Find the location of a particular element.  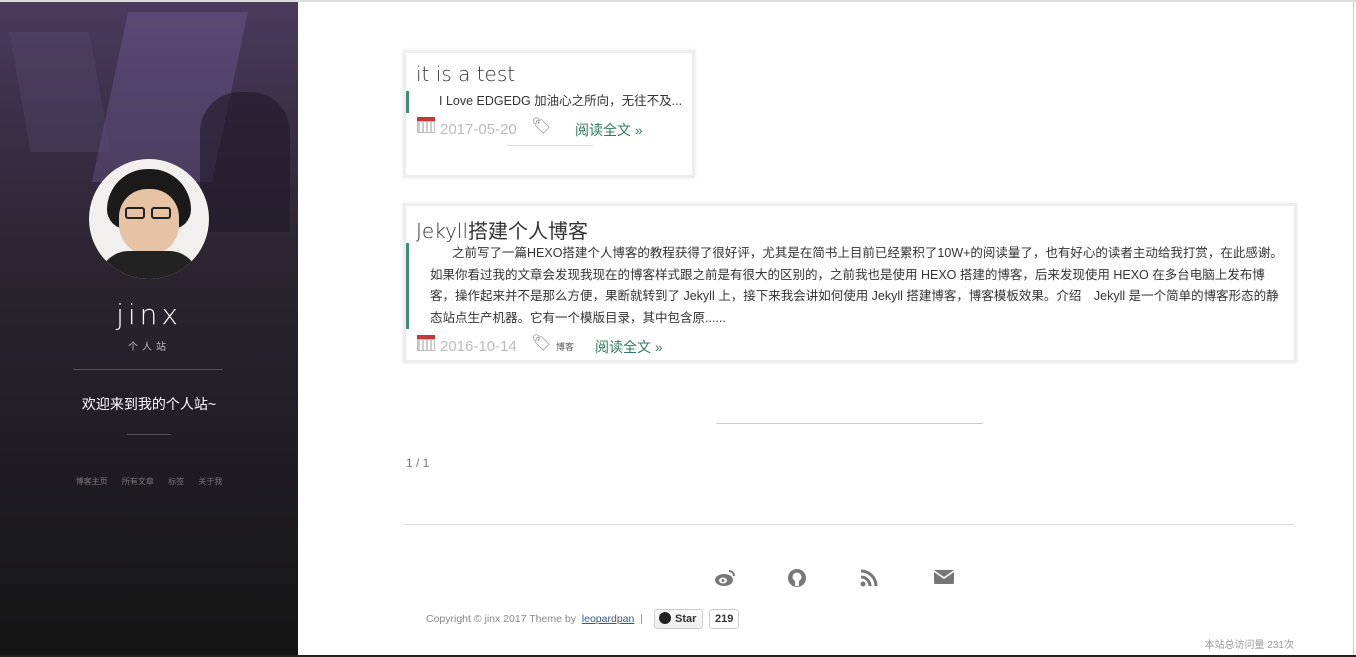

welcome-text: 欢迎来到我的个人站~ is located at coordinates (149, 404).